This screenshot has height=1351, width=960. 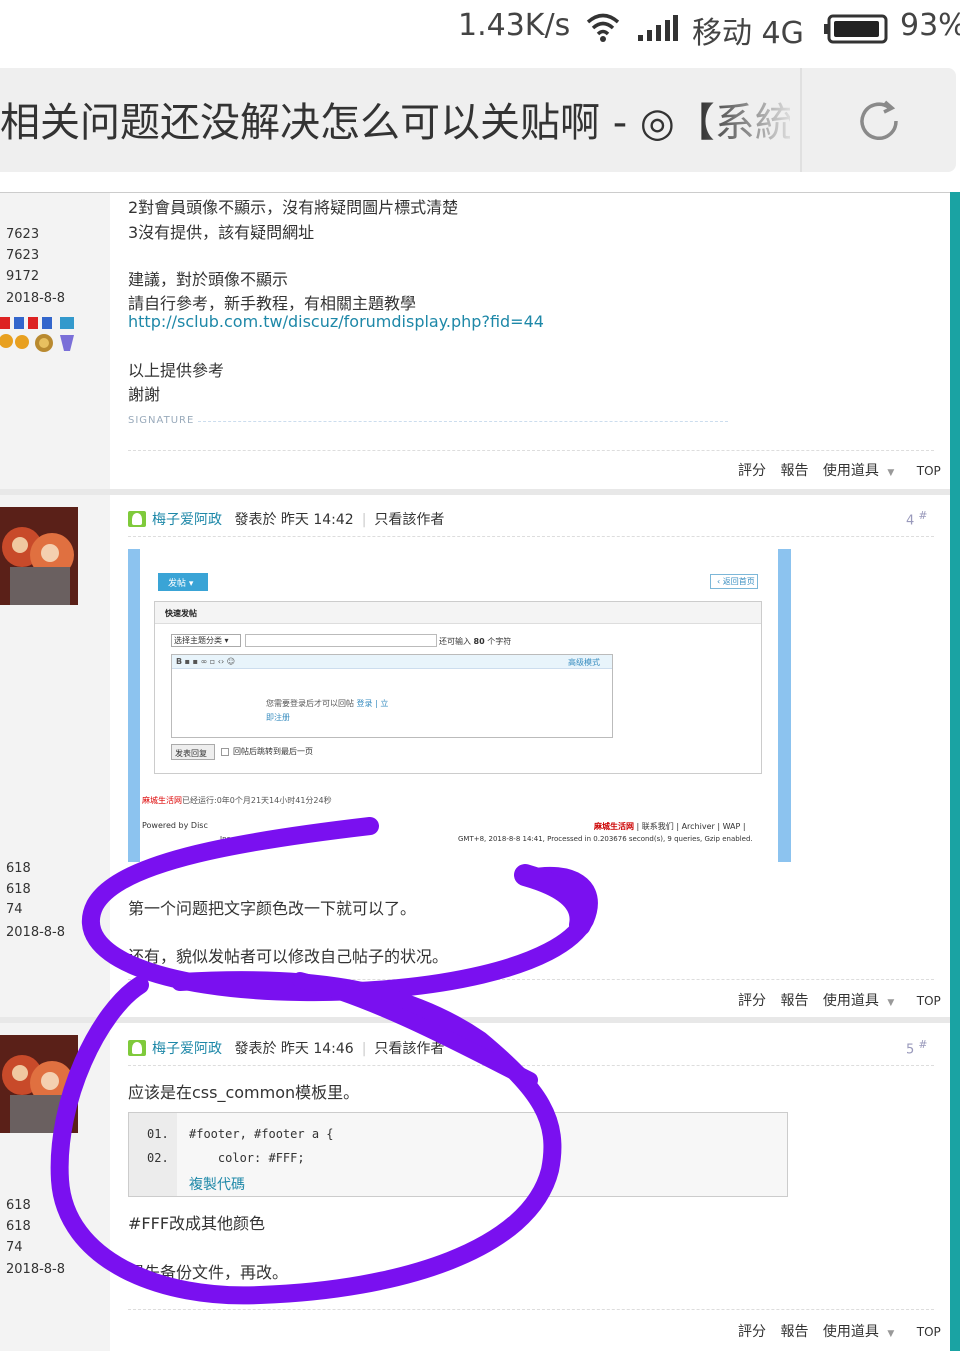 What do you see at coordinates (392, 662) in the screenshot?
I see `editor-toolbar: B ▪ ▪ ∞ ▫ ‹› ☺` at bounding box center [392, 662].